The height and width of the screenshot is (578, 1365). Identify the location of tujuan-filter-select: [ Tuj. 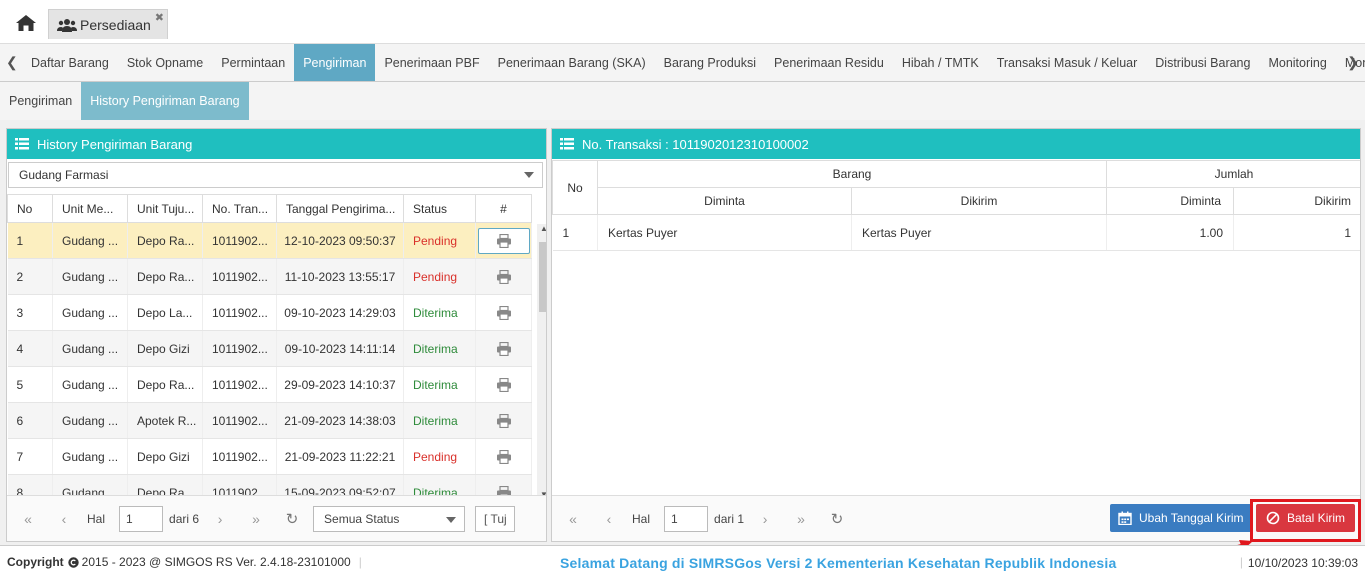
(495, 518).